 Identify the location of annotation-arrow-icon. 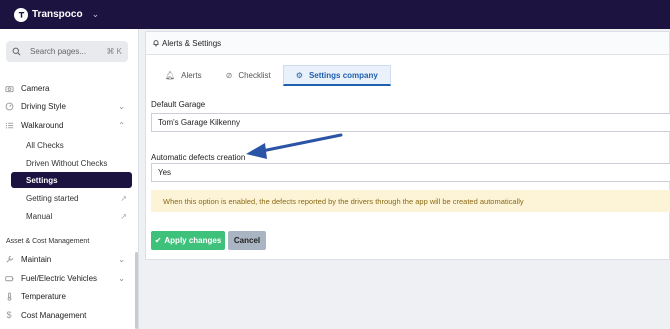
(294, 146).